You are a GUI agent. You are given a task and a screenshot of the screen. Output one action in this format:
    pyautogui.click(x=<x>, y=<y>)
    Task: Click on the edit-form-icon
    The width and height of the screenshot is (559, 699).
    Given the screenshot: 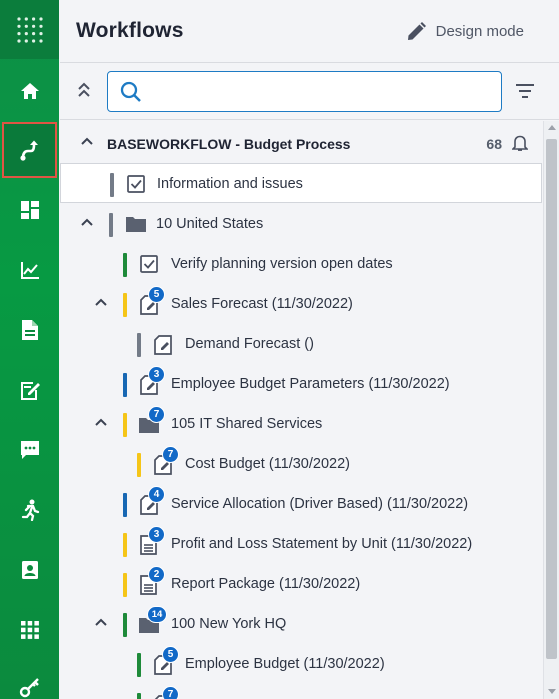 What is the action you would take?
    pyautogui.click(x=30, y=391)
    